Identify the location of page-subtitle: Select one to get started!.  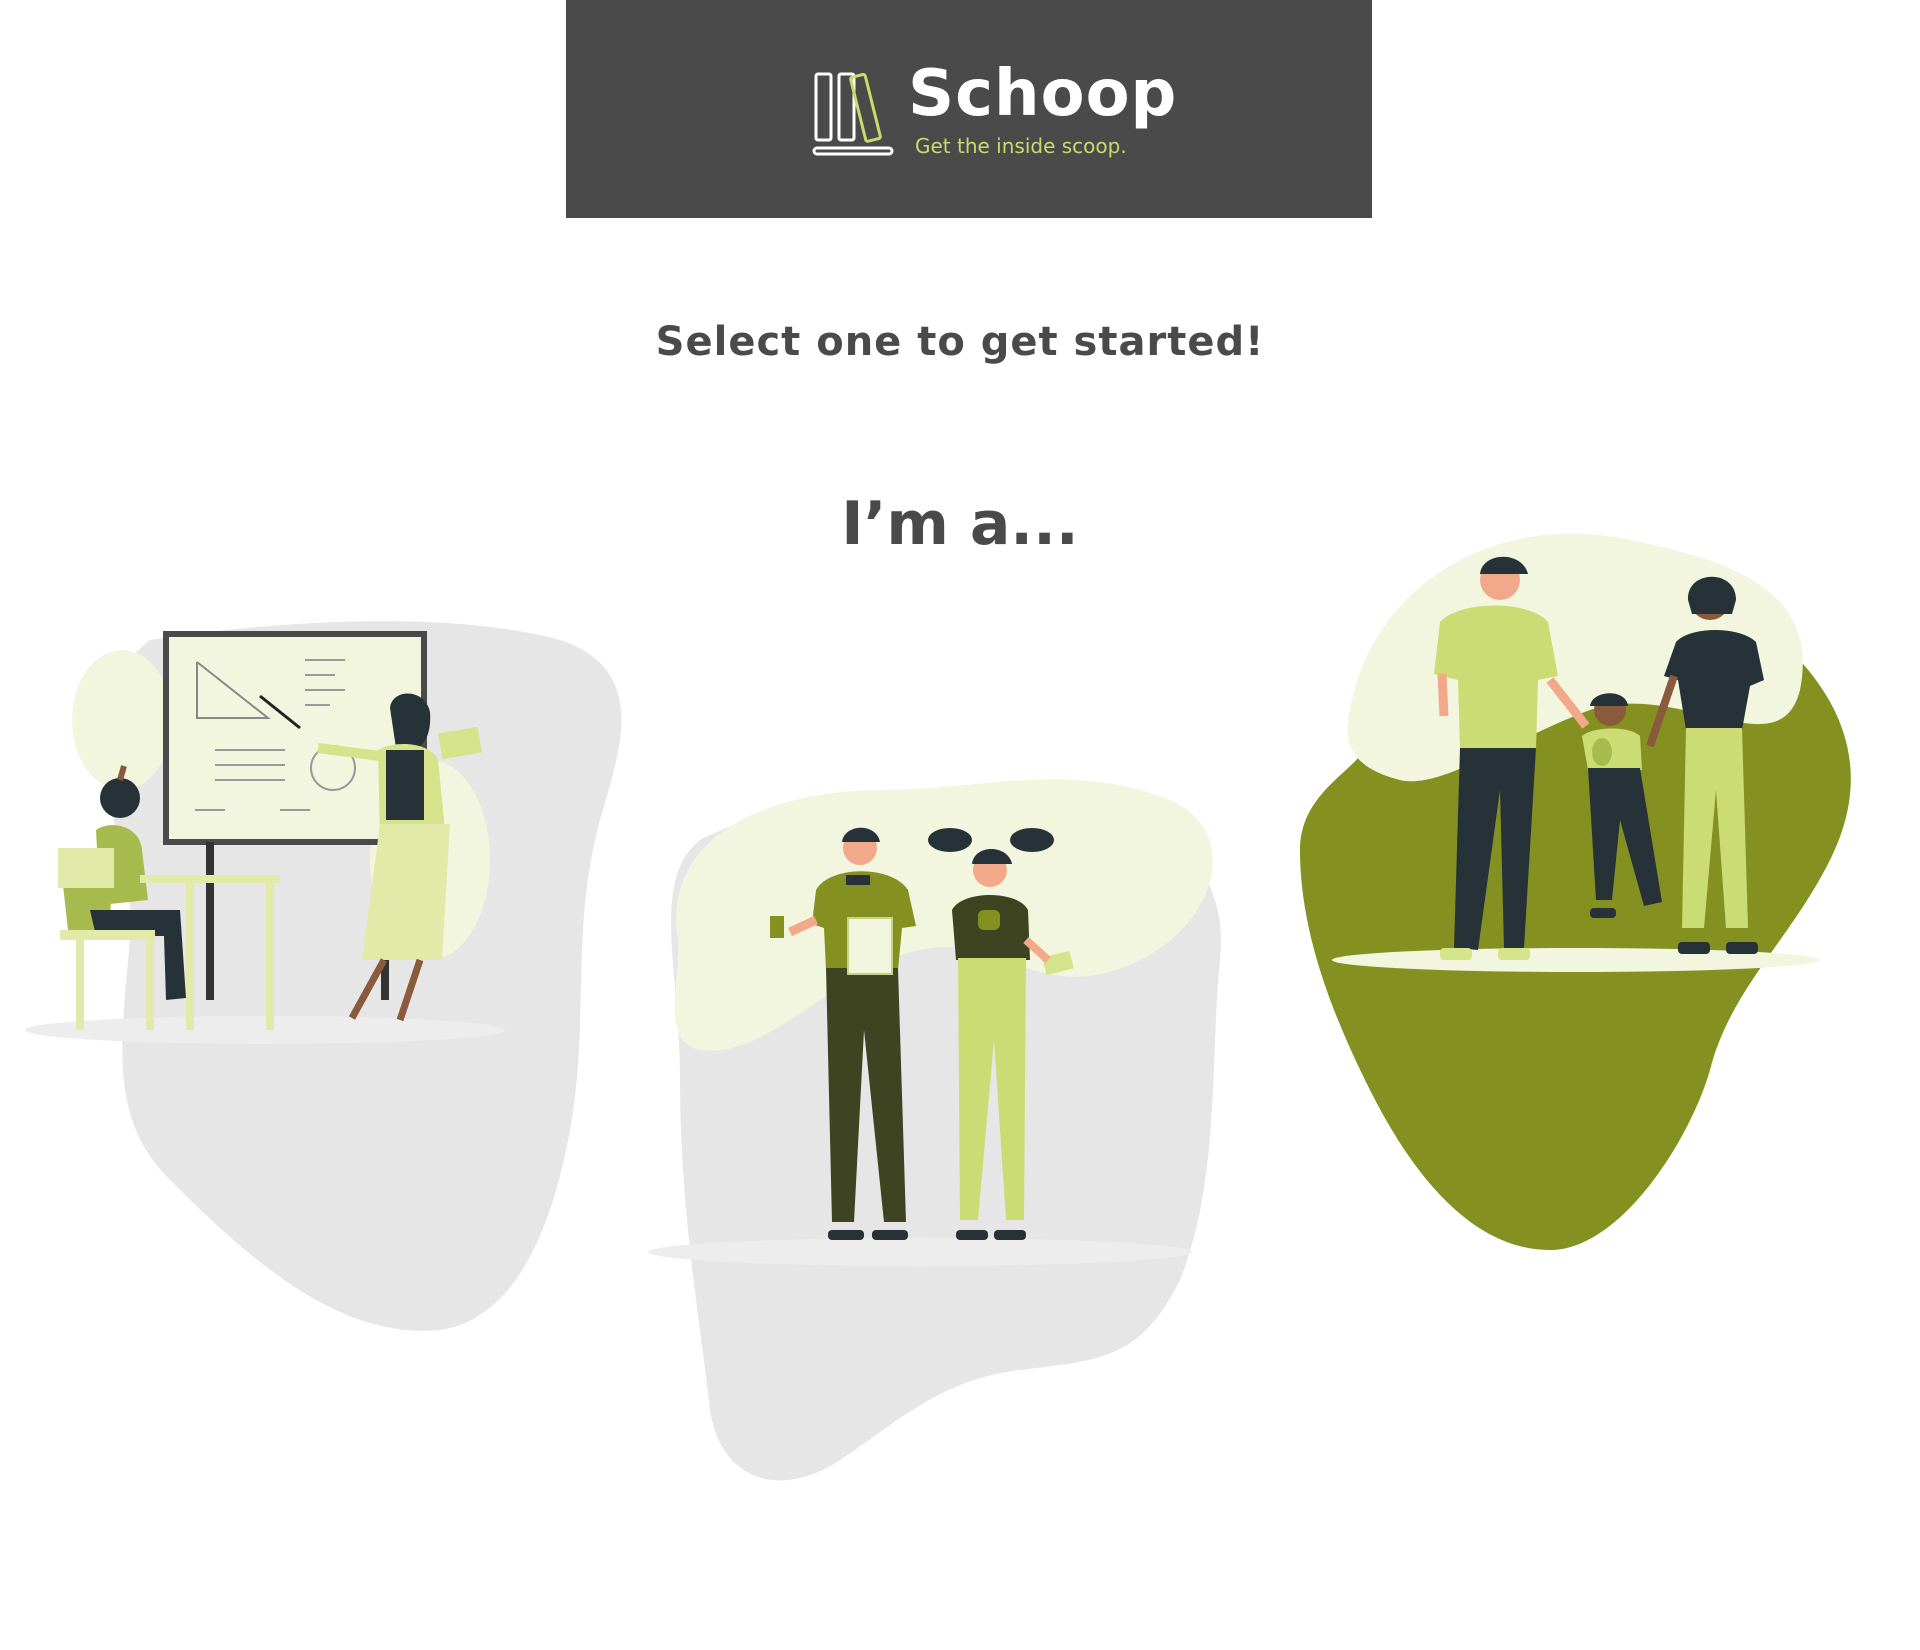
(960, 342).